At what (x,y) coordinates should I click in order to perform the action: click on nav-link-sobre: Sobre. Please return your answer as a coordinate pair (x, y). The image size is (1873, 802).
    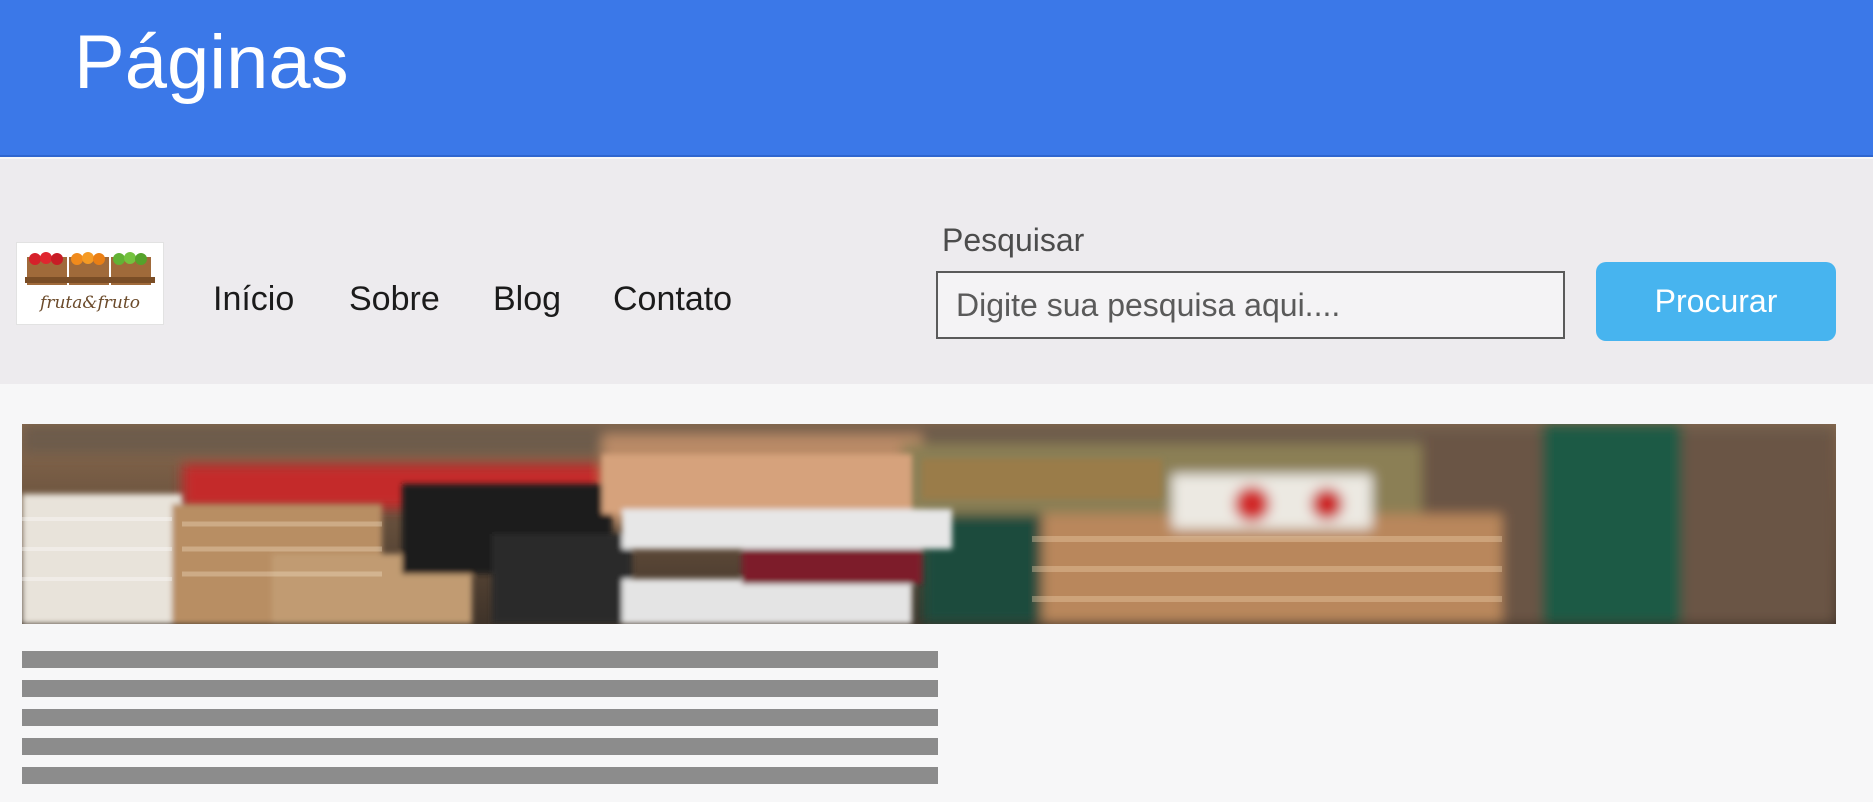
    Looking at the image, I should click on (394, 299).